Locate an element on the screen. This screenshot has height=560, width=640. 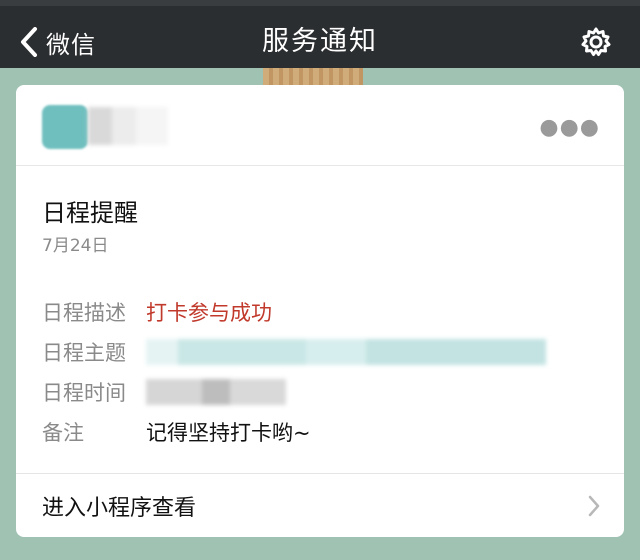
field-value: 记得坚持打卡哟~ is located at coordinates (228, 433).